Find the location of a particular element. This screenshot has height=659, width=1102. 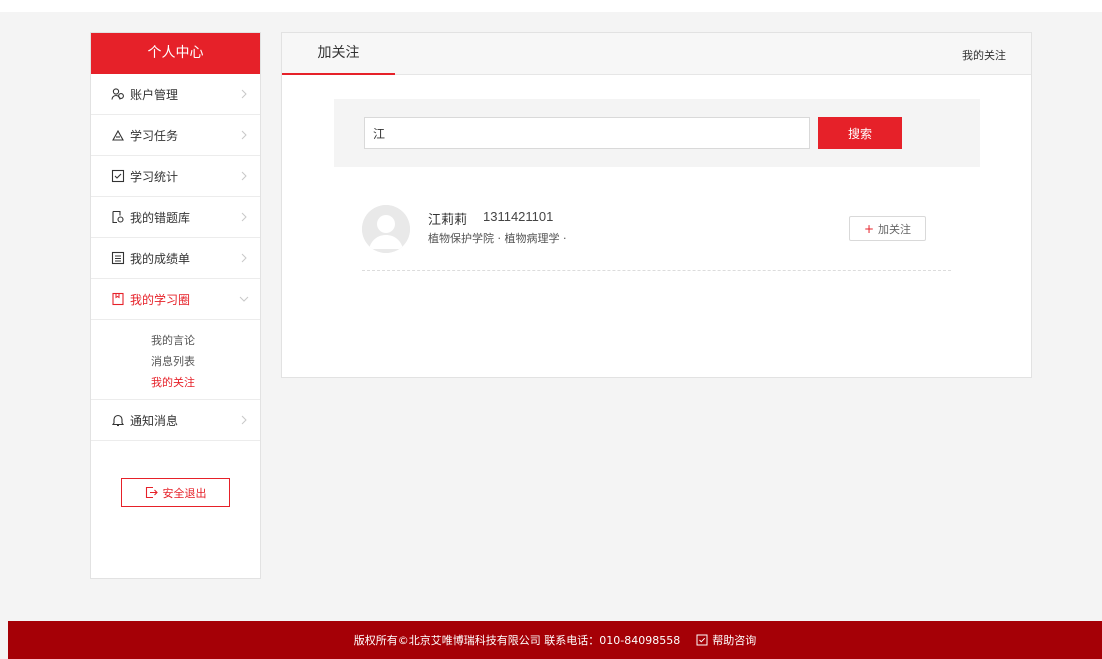

sidebar-item-account: 账户管理 is located at coordinates (175, 94).